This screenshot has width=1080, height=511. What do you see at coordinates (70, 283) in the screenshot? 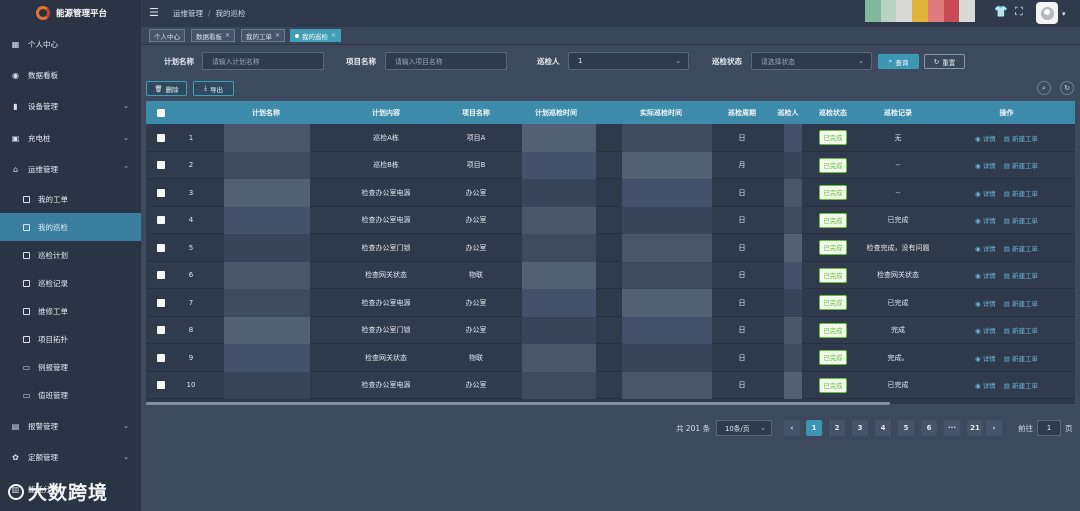
I see `sidebar-item-inspection-records: 巡检记录` at bounding box center [70, 283].